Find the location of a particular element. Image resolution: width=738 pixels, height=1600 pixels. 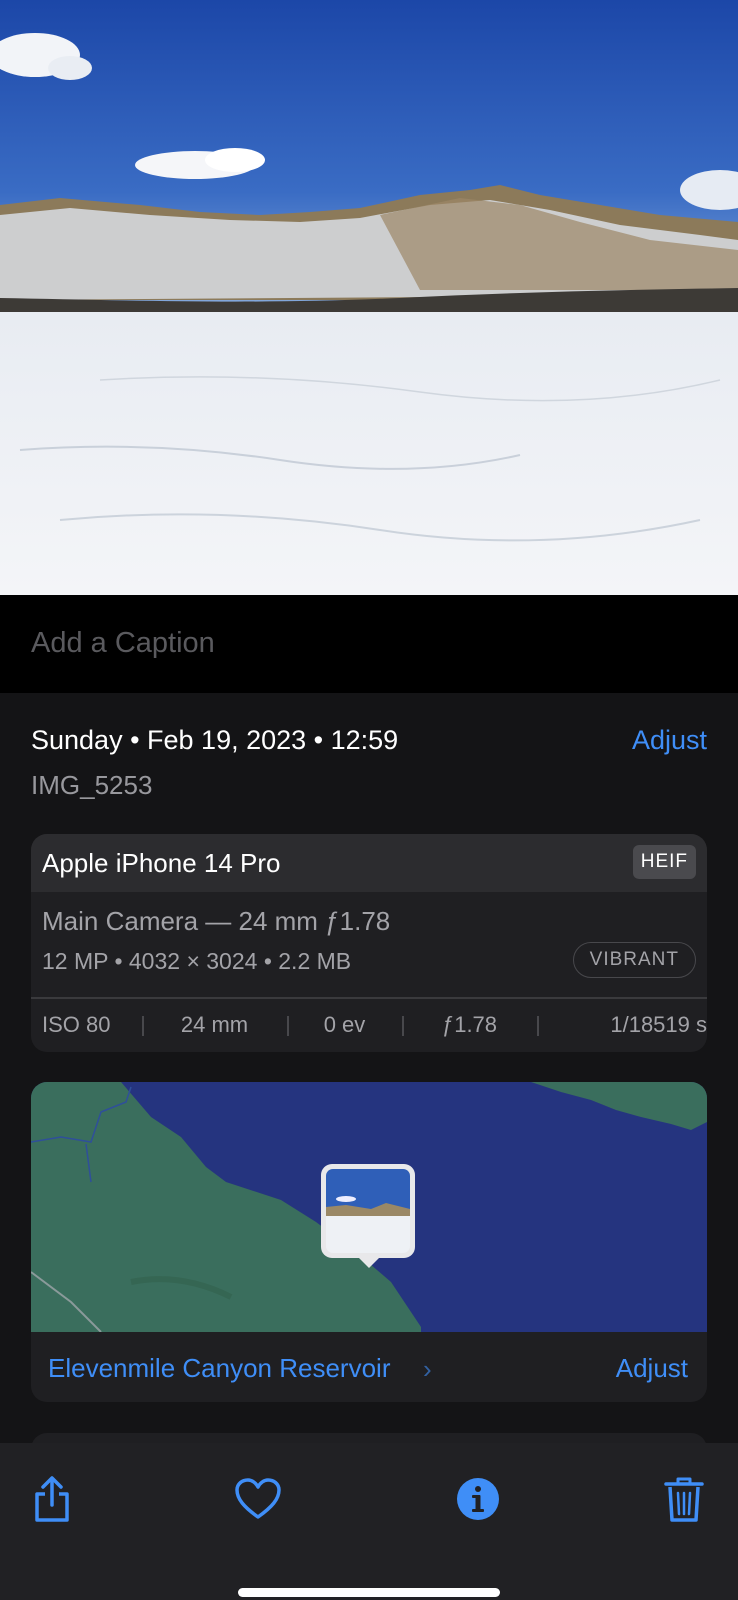

bottom-toolbar is located at coordinates (369, 1521).